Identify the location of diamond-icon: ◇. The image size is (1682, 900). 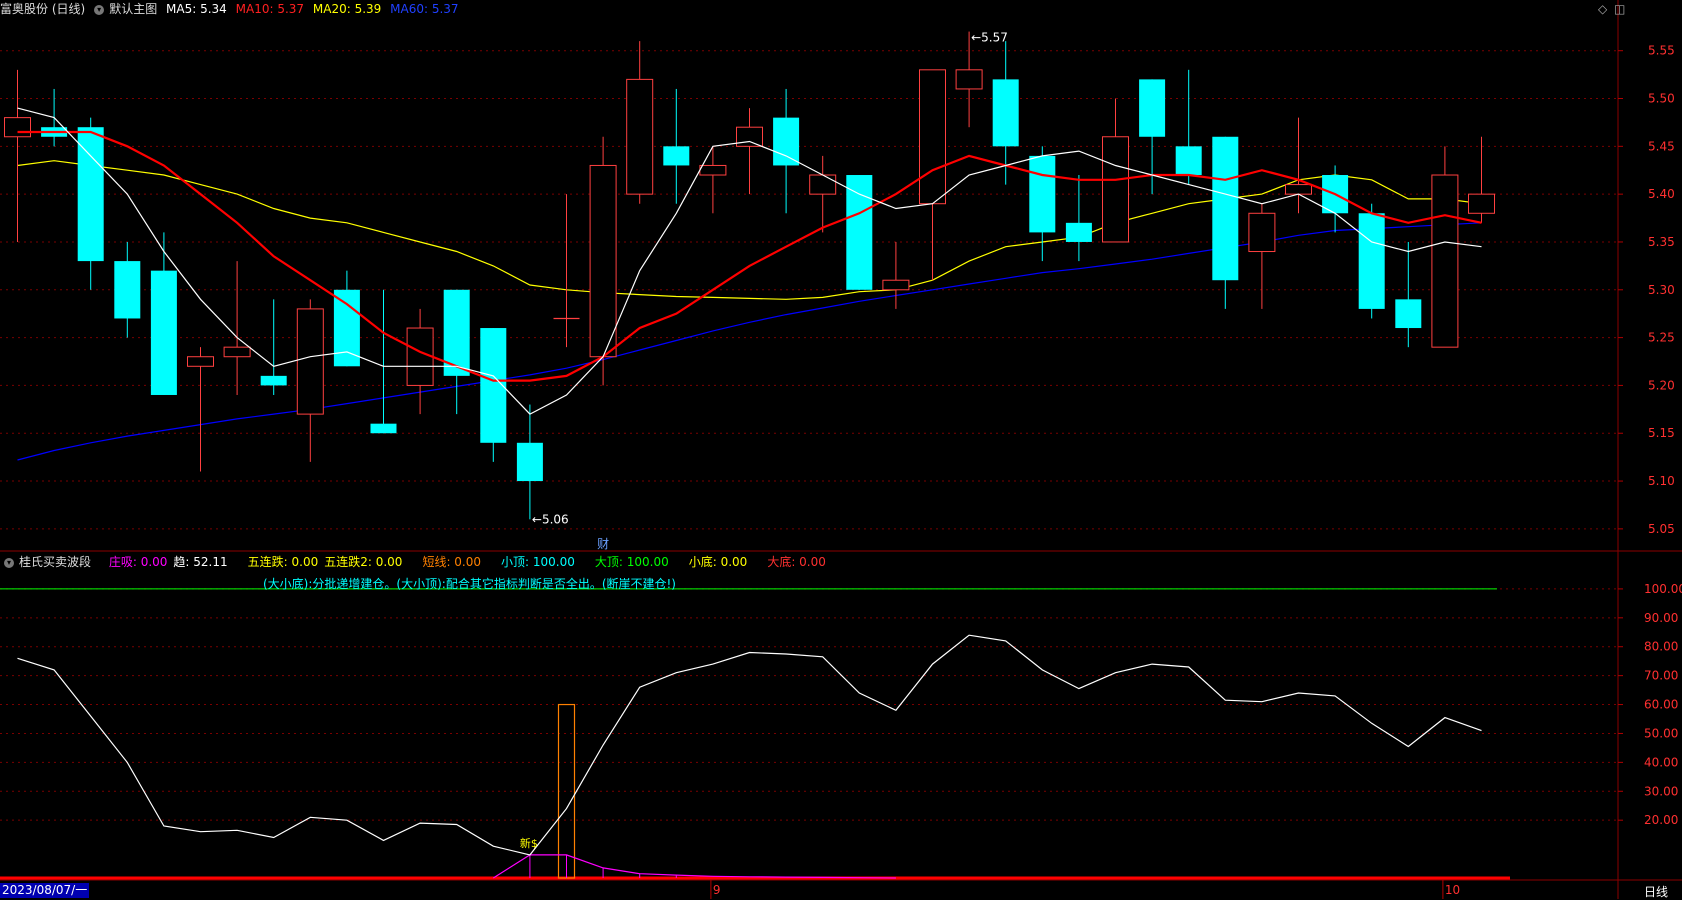
(1602, 9).